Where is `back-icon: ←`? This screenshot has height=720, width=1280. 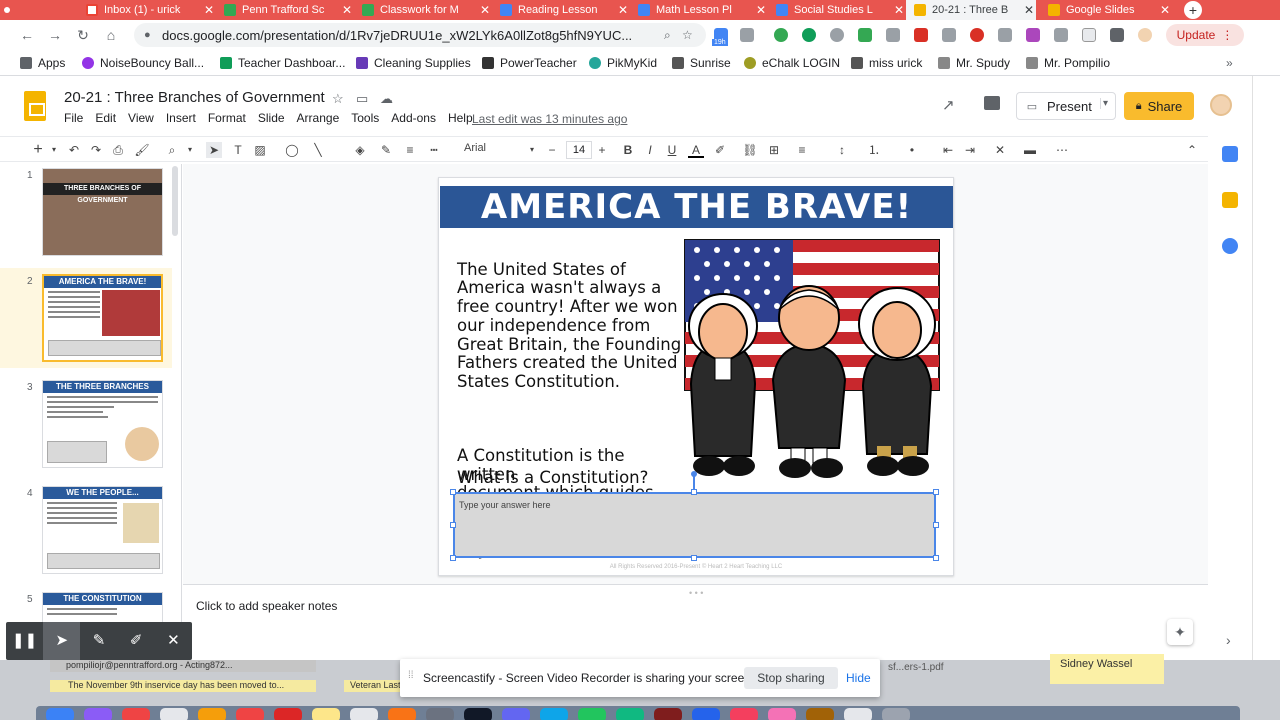 back-icon: ← is located at coordinates (27, 35).